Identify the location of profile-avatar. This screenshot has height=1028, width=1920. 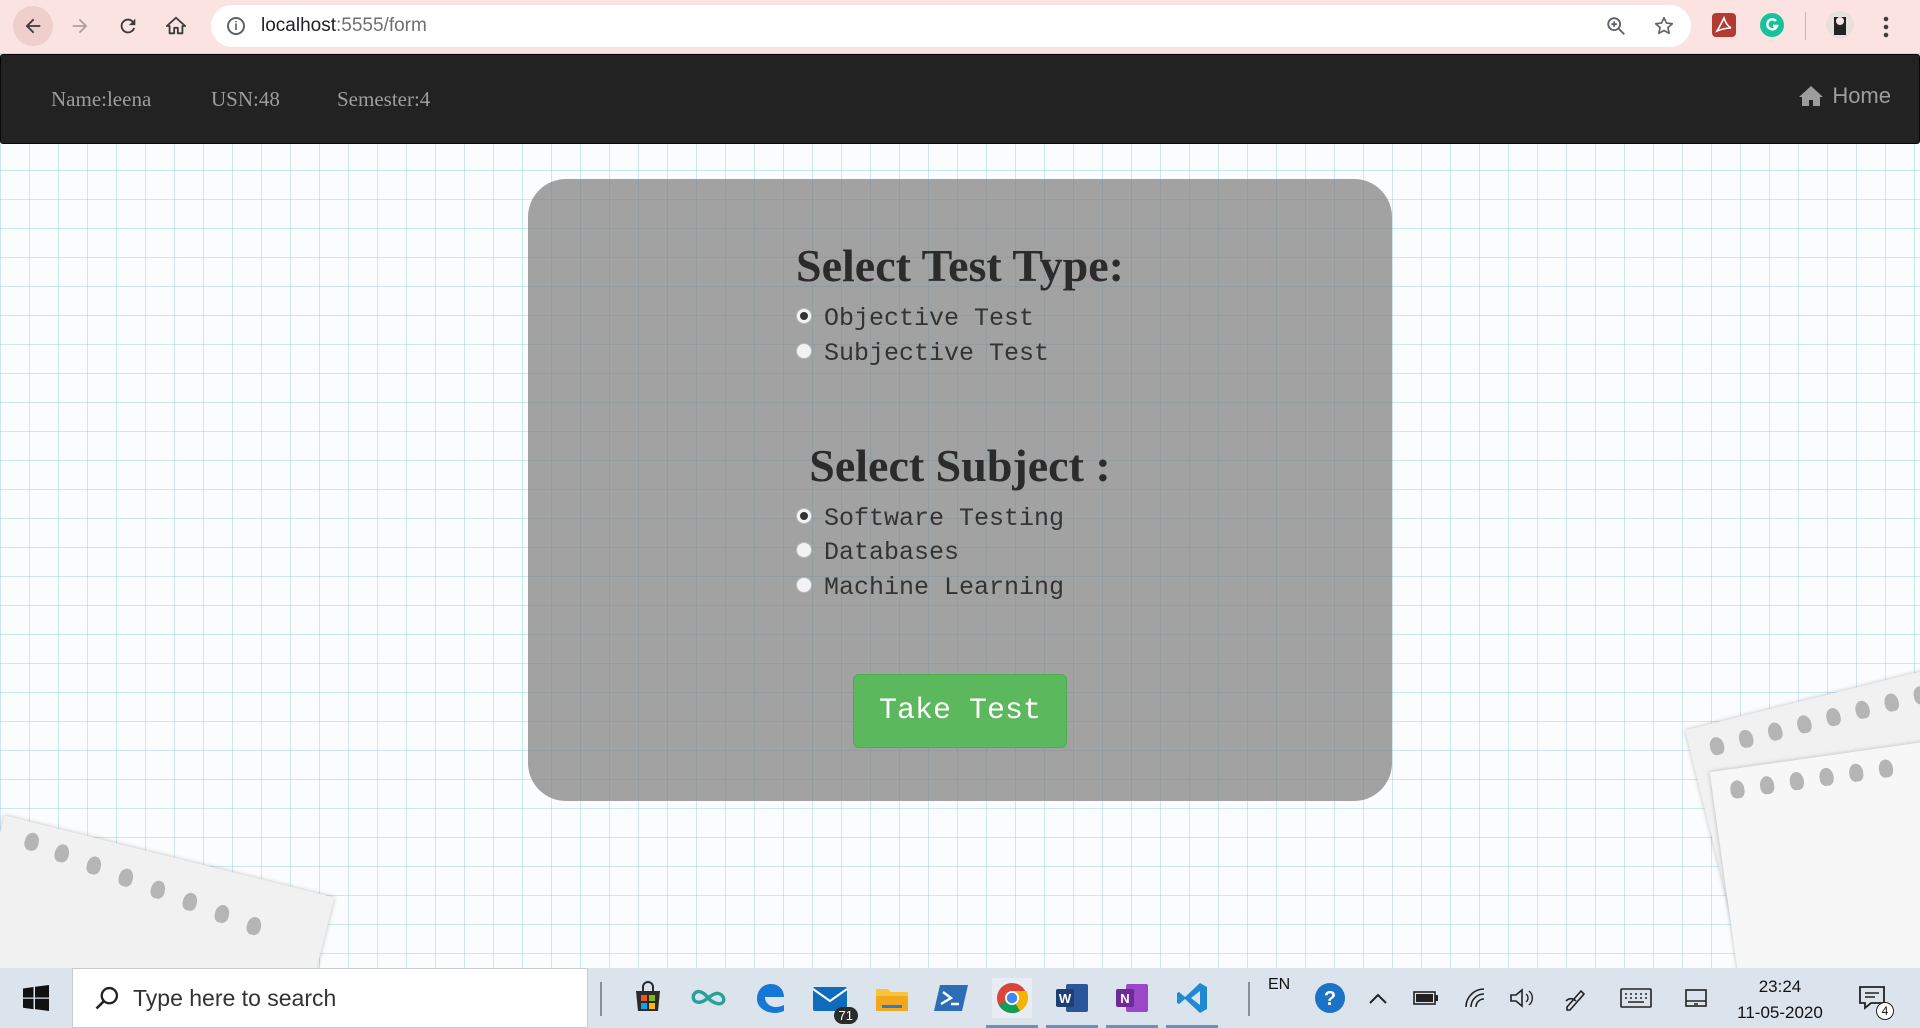
(1840, 25).